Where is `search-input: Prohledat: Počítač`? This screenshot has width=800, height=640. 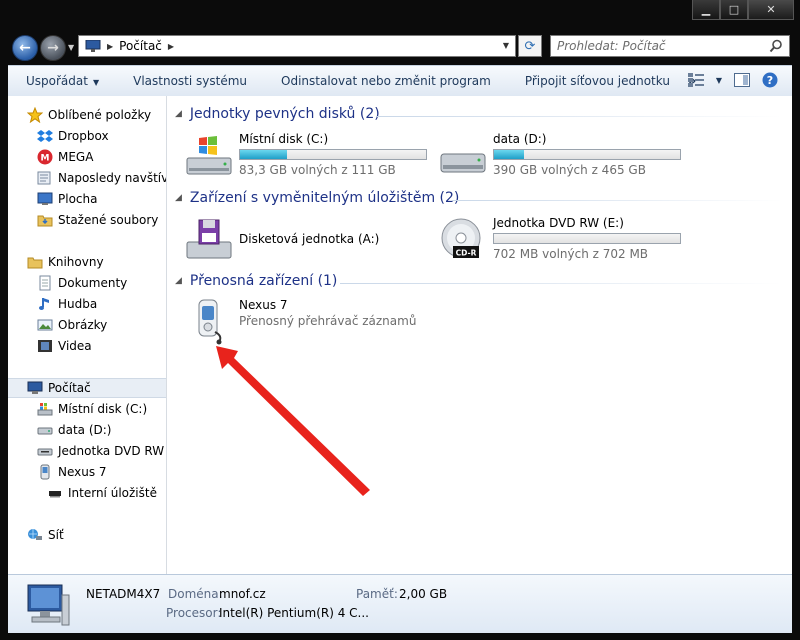
search-input: Prohledat: Počítač is located at coordinates (670, 46).